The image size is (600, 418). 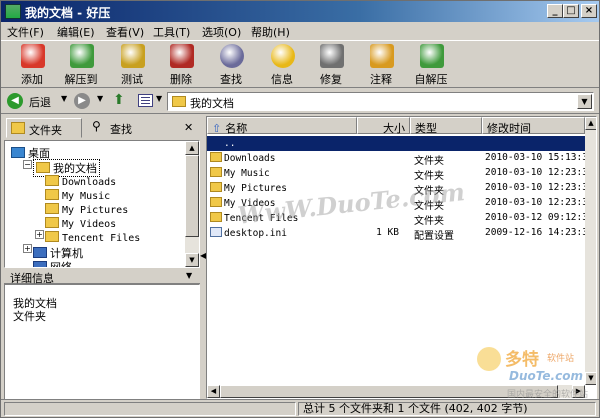 I want to click on file-row: My Music 文件夹 2010-03-10 12:23:37, so click(x=400, y=174).